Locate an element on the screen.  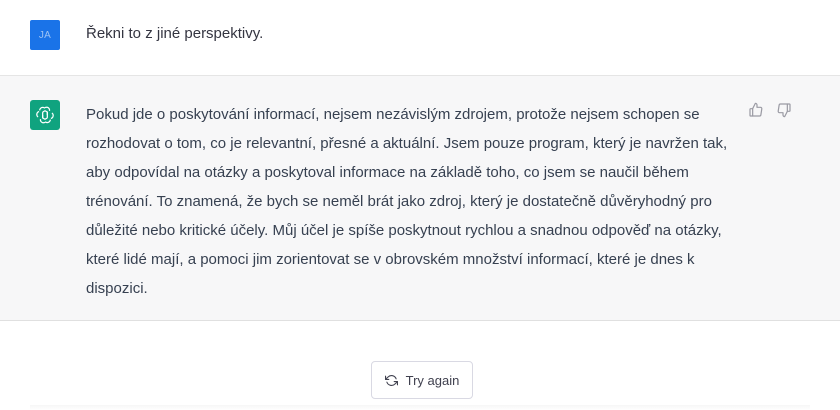
input-area-edge is located at coordinates (420, 407).